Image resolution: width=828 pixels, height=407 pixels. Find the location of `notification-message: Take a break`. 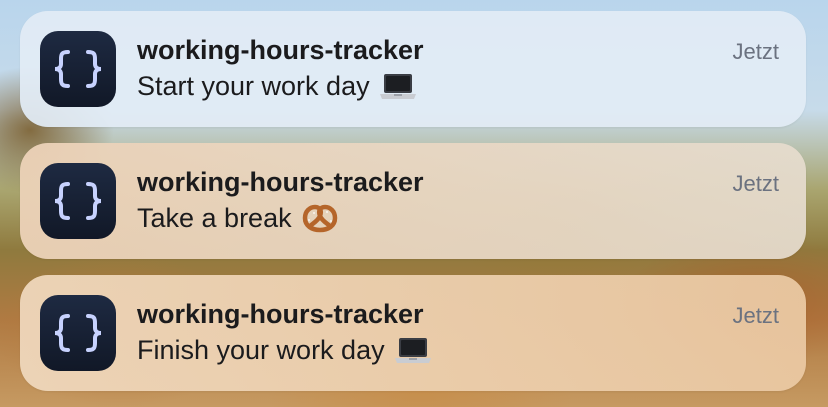

notification-message: Take a break is located at coordinates (214, 218).